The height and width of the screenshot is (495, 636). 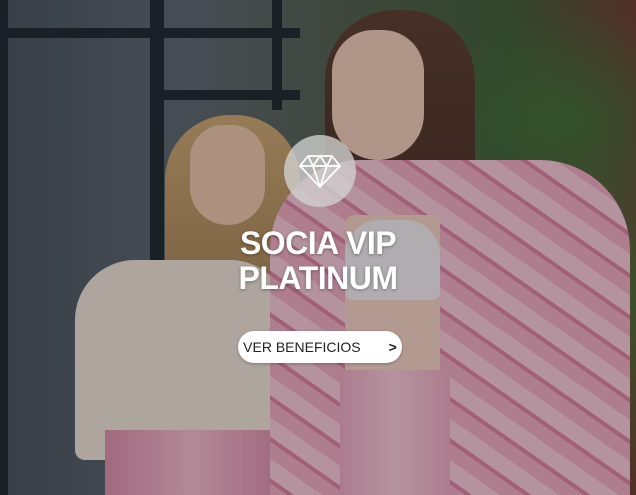 I want to click on title-line-1: SOCIA VIP, so click(x=318, y=243).